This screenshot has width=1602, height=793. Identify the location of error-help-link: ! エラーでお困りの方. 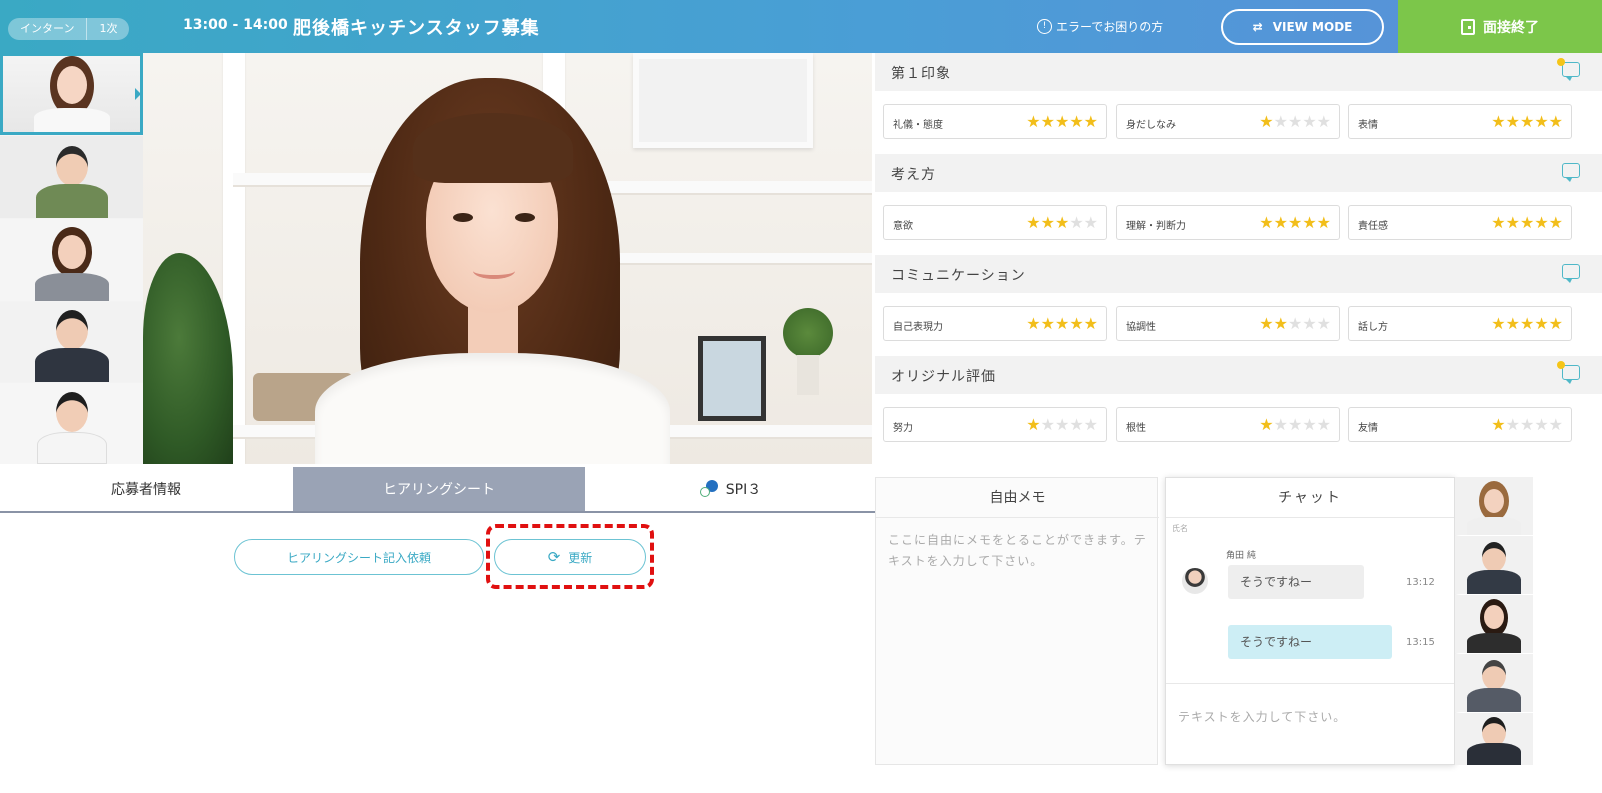
(1100, 26).